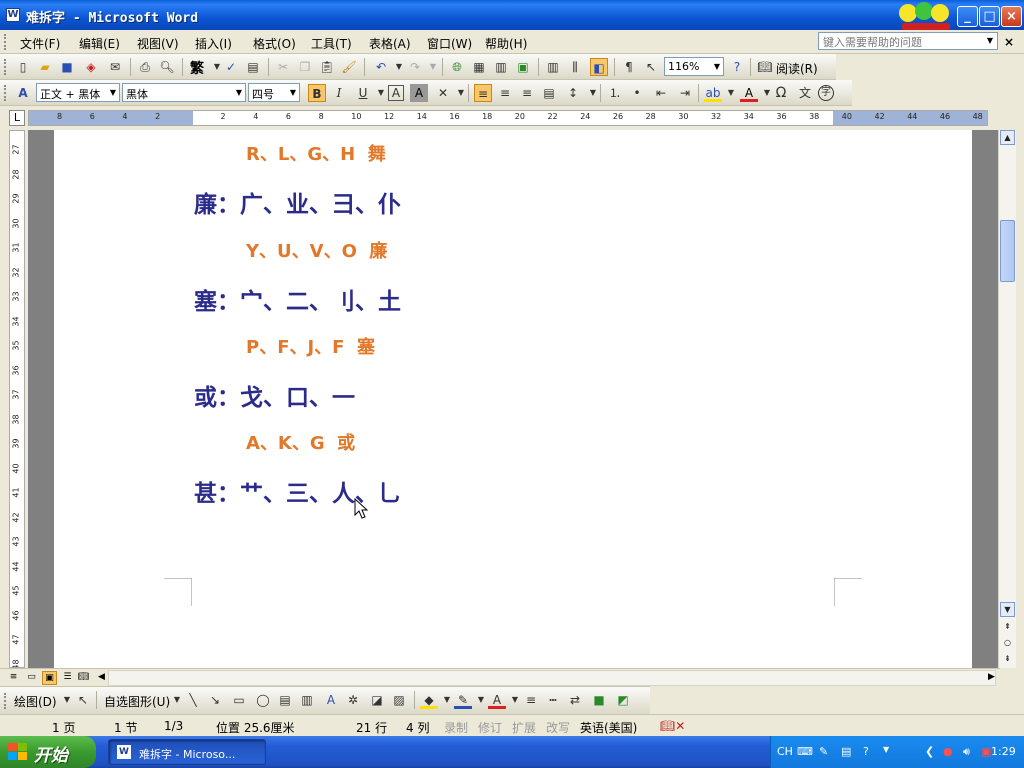  I want to click on font-select: 黑体 ▼, so click(184, 92).